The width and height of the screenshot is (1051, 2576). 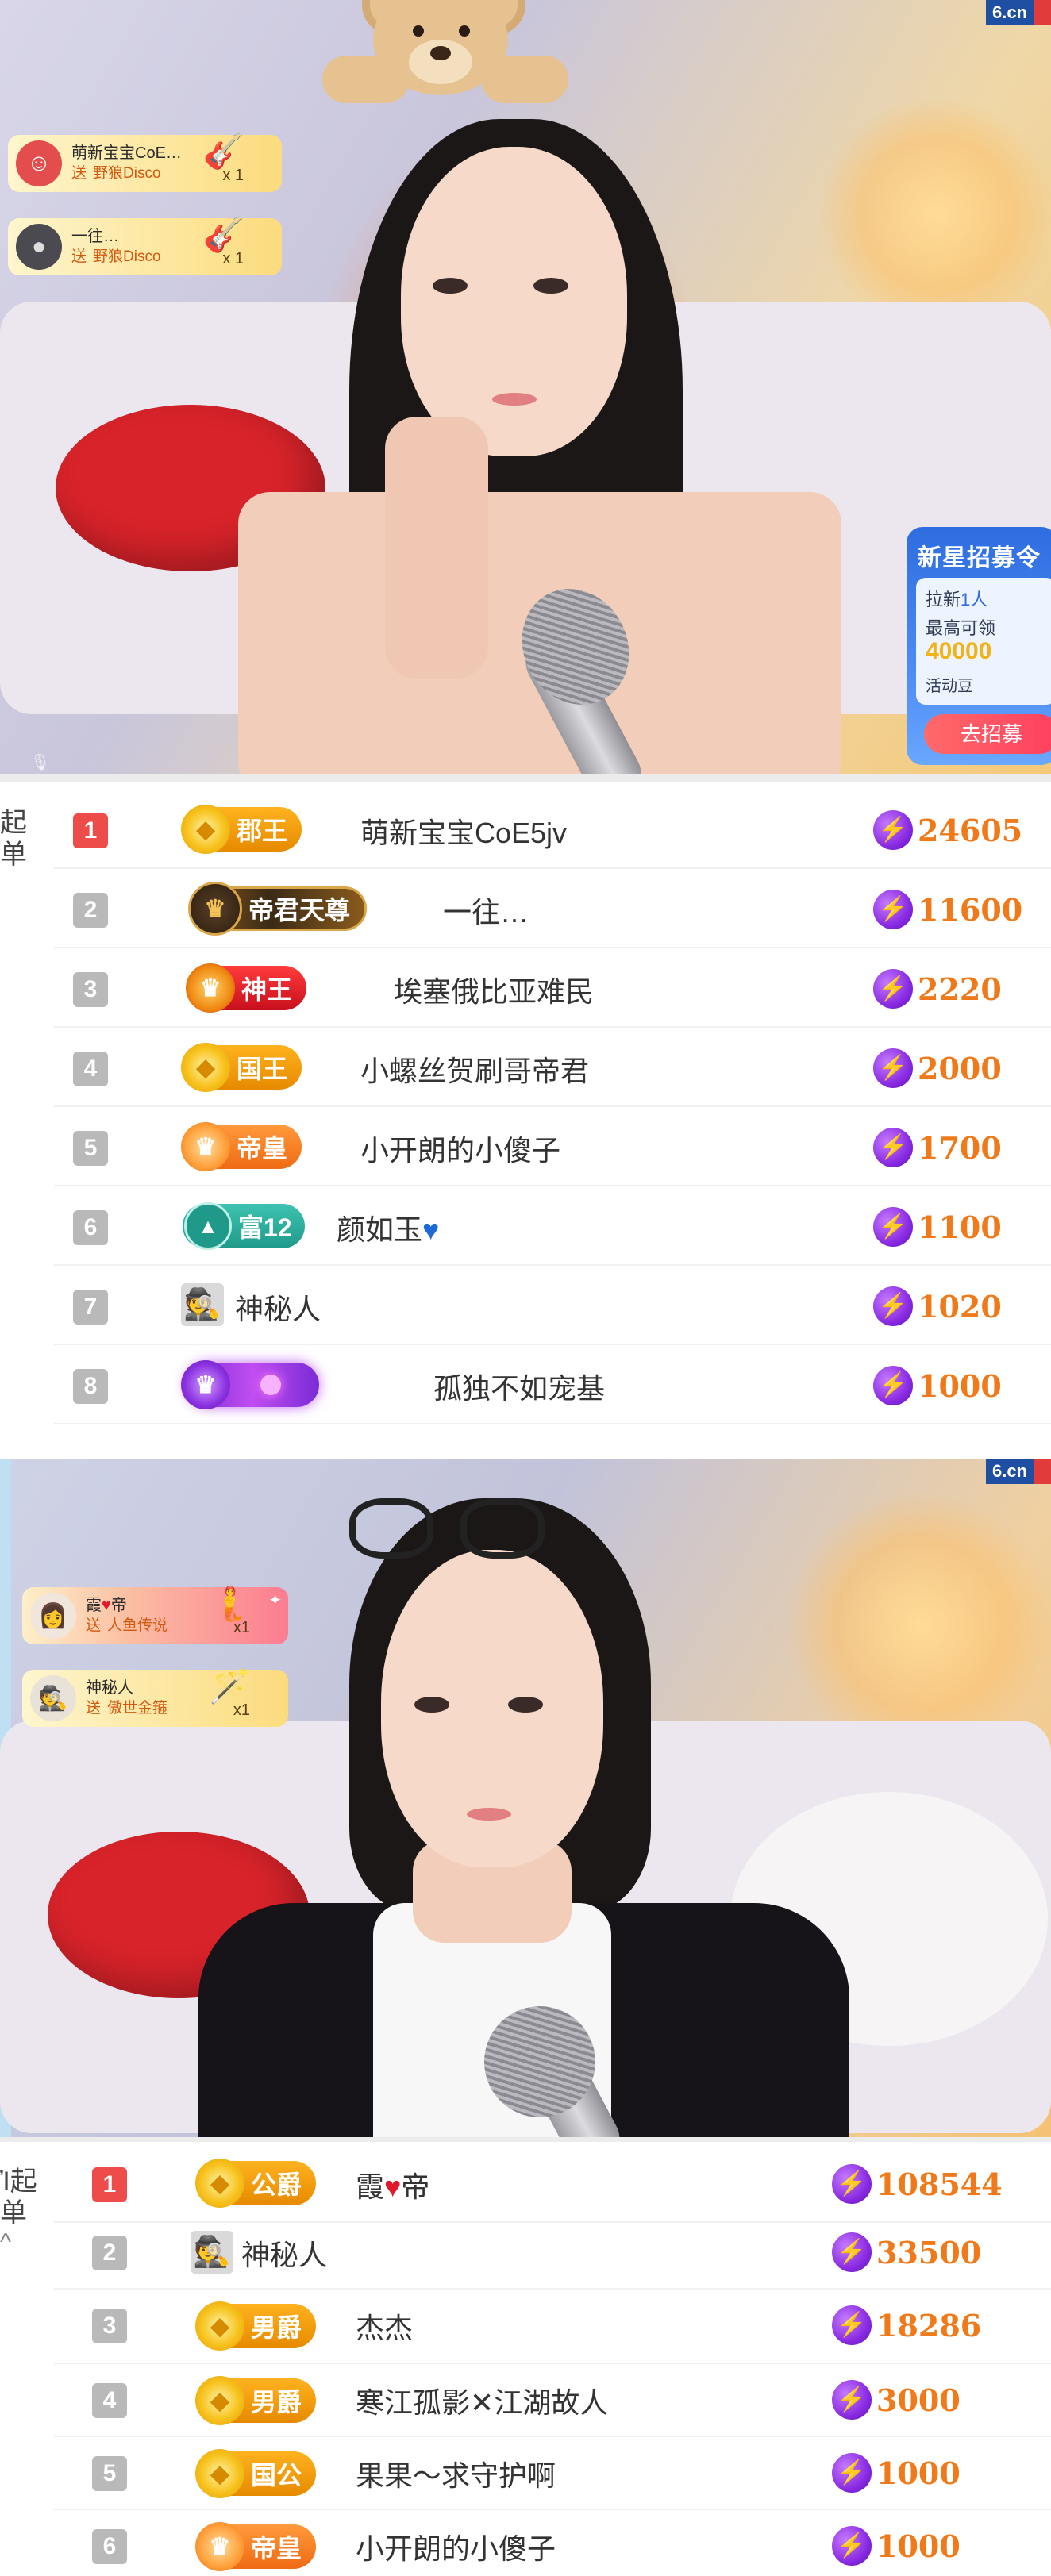 What do you see at coordinates (550, 286) in the screenshot?
I see `streamer-eye-right` at bounding box center [550, 286].